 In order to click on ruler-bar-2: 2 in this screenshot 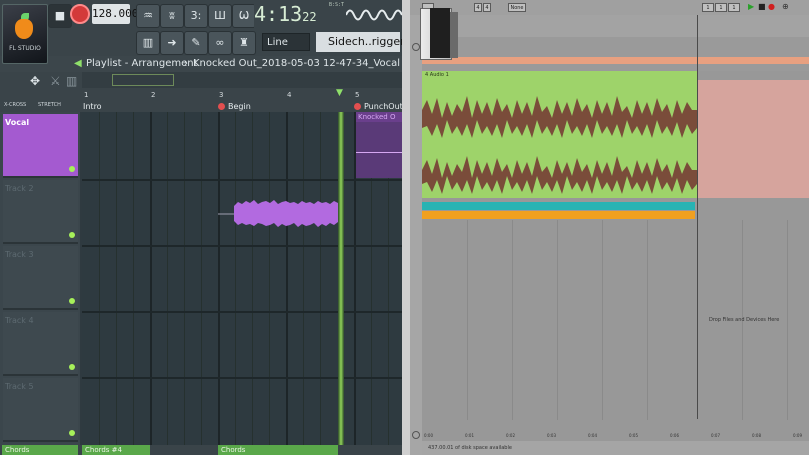, I will do `click(153, 95)`.